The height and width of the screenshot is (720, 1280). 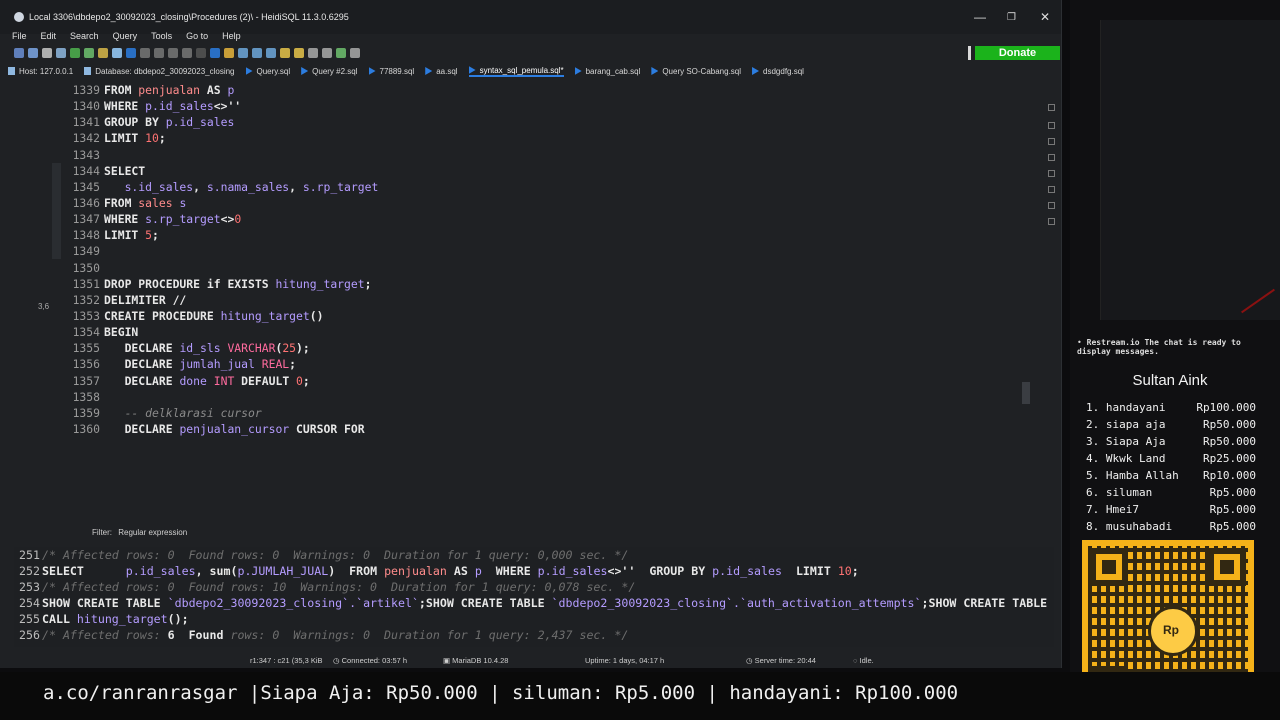 I want to click on editor-line: 1342 LIMIT 10;, so click(x=551, y=138).